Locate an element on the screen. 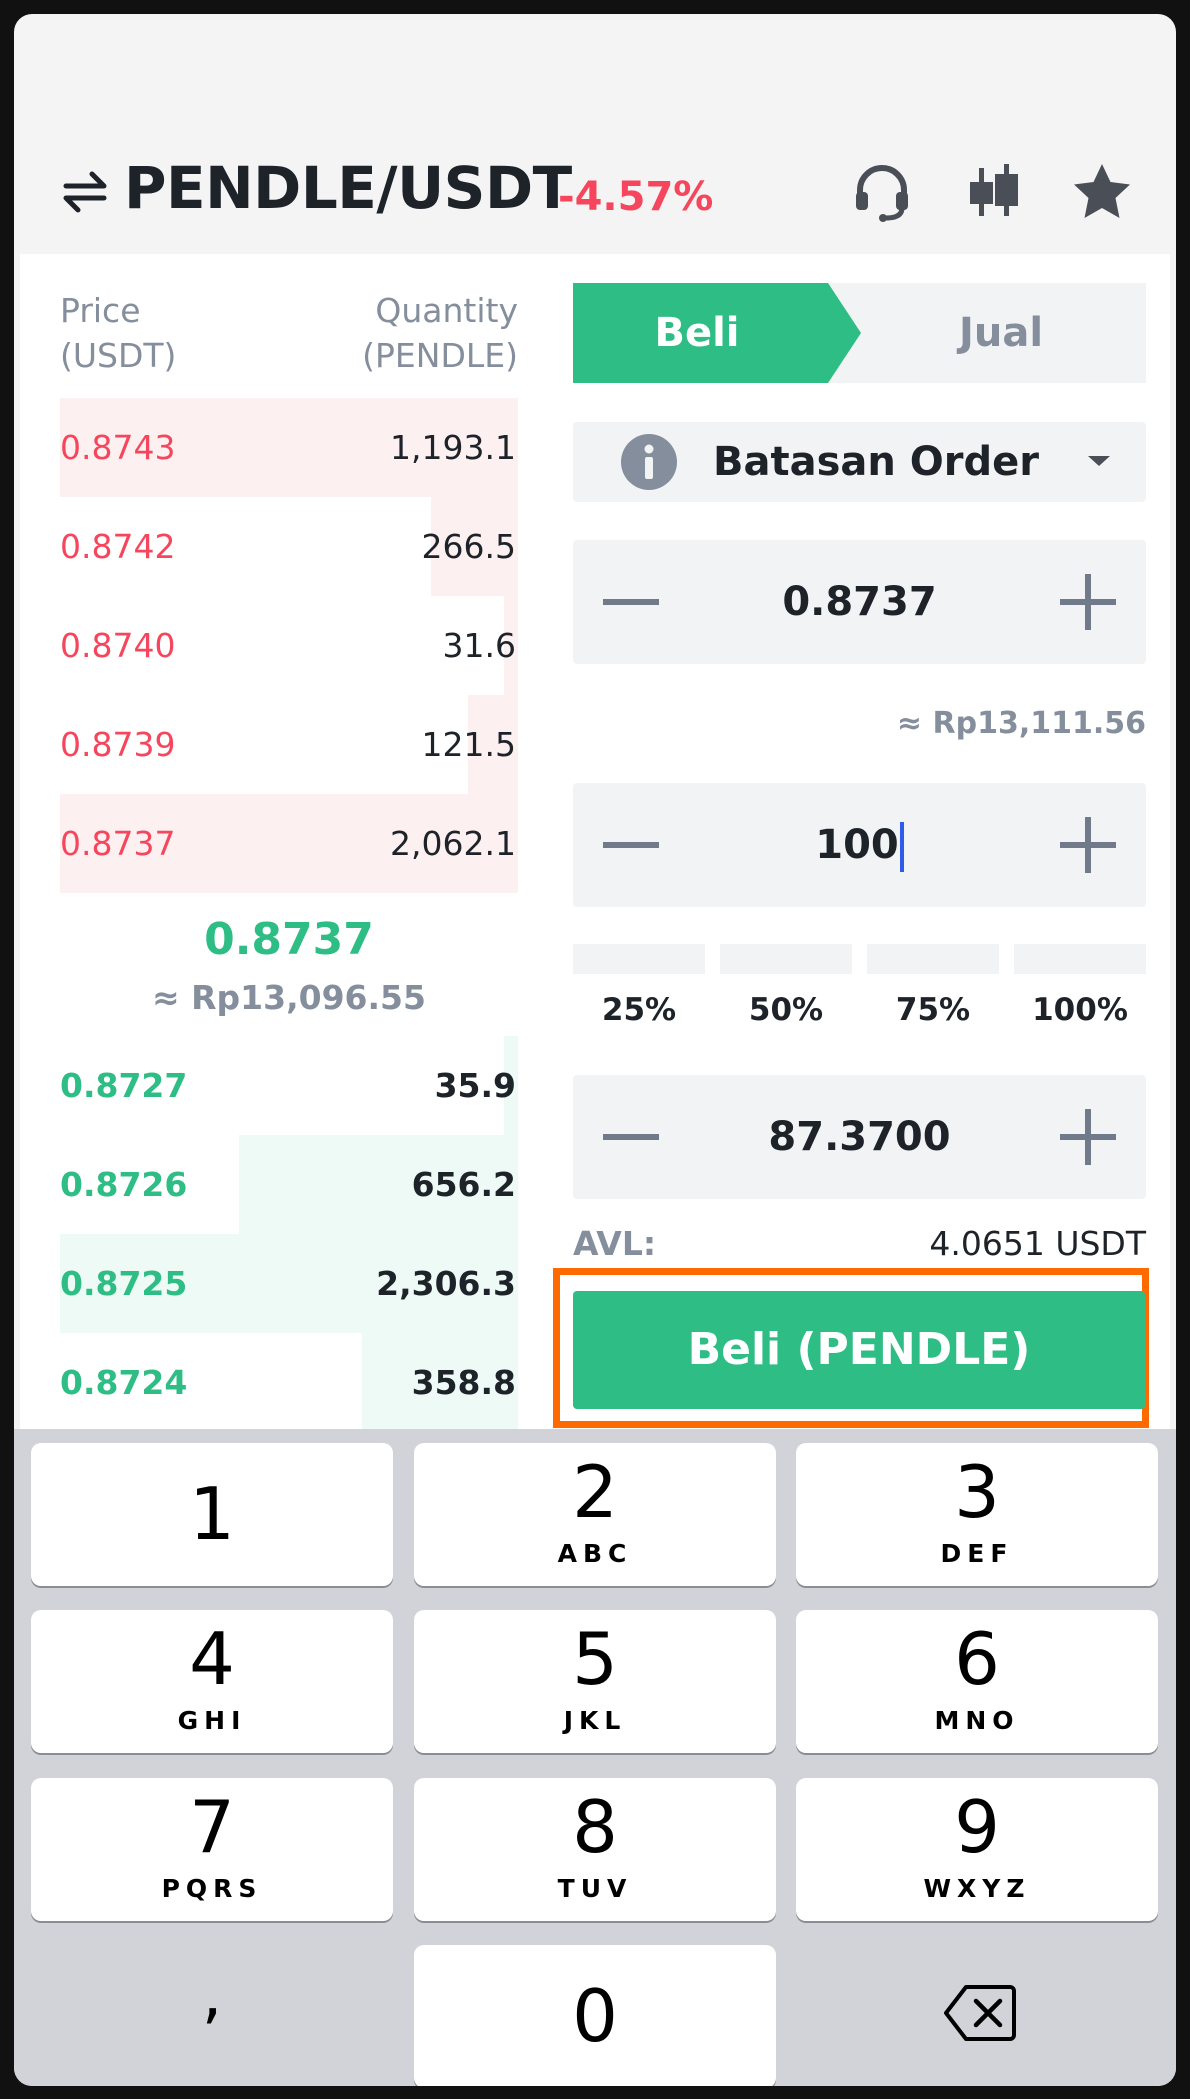  headset-icon is located at coordinates (882, 192).